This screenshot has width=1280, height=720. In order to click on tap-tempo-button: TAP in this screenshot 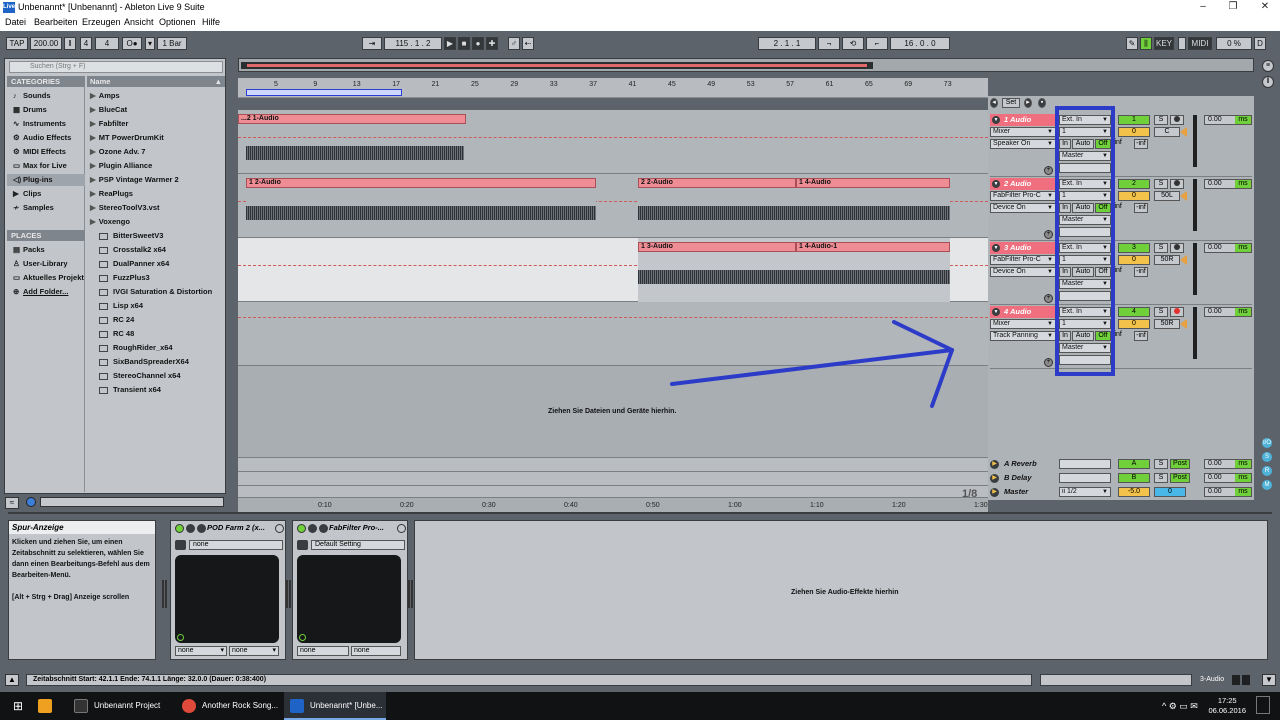, I will do `click(17, 43)`.